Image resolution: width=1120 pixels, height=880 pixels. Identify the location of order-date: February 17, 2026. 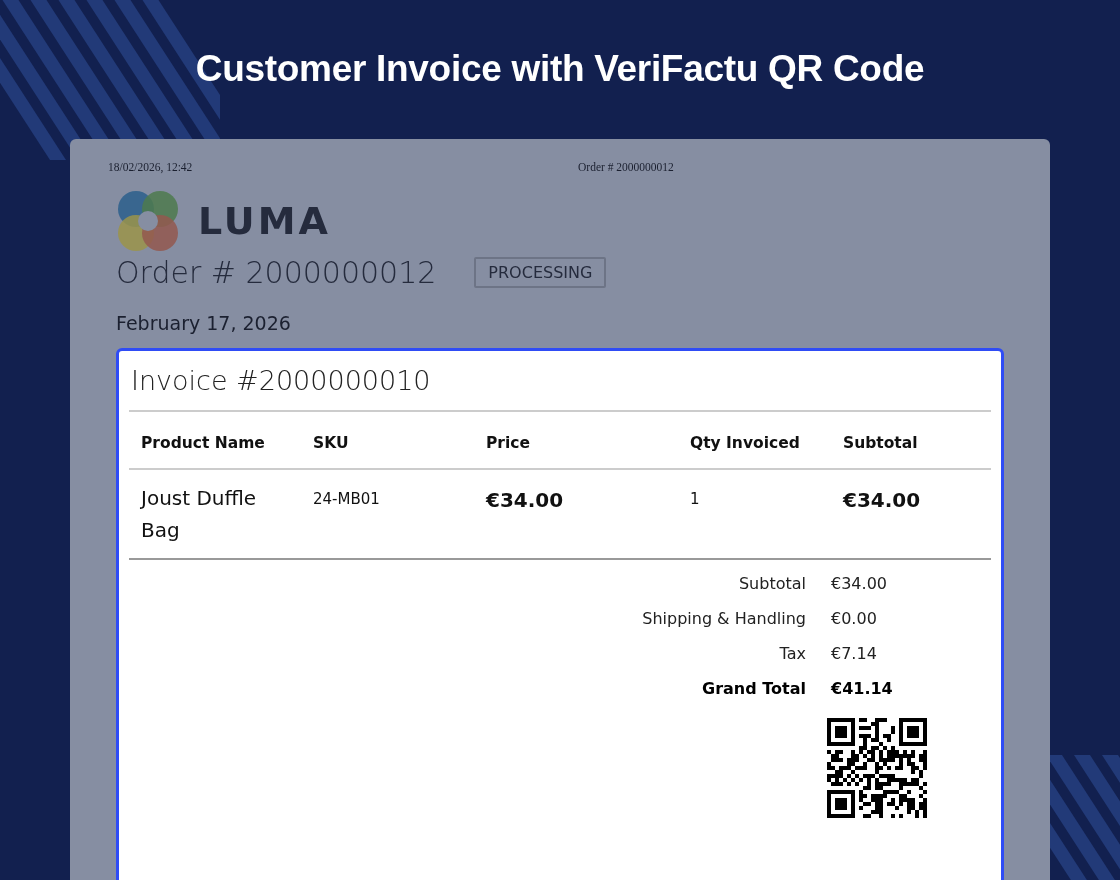
(204, 323).